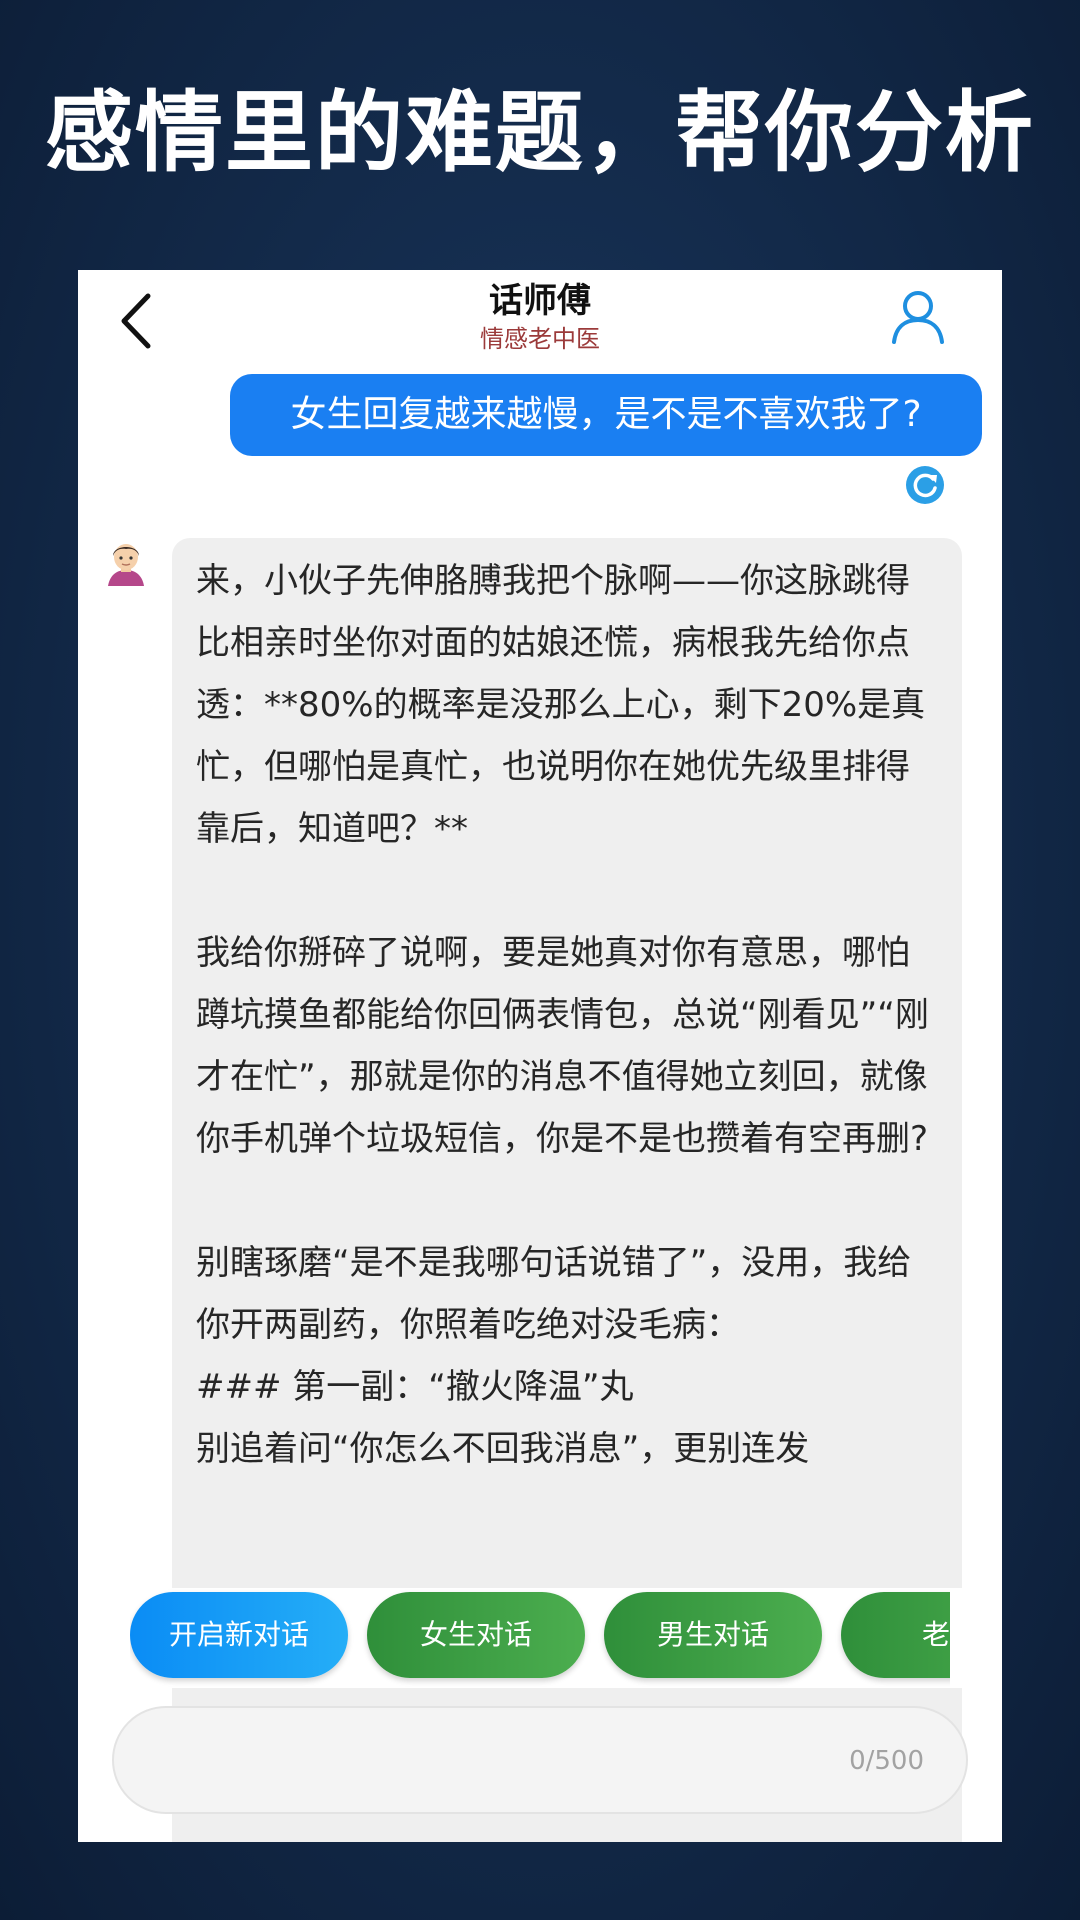 The image size is (1080, 1920). I want to click on refresh-icon, so click(925, 485).